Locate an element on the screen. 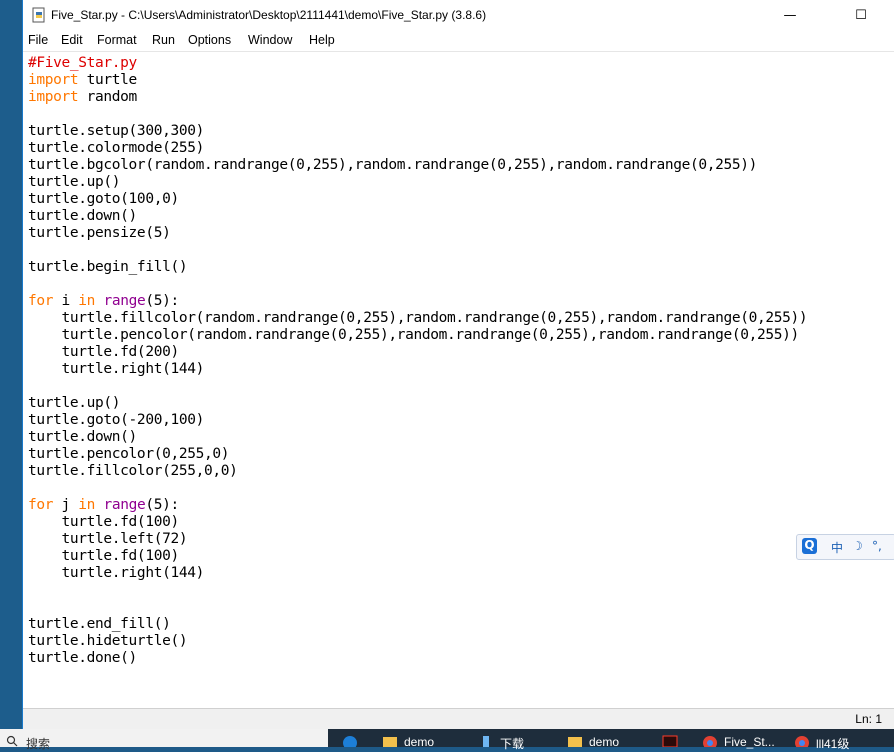 The height and width of the screenshot is (752, 894). taskbar-chrome-2: lll41级 is located at coordinates (842, 740).